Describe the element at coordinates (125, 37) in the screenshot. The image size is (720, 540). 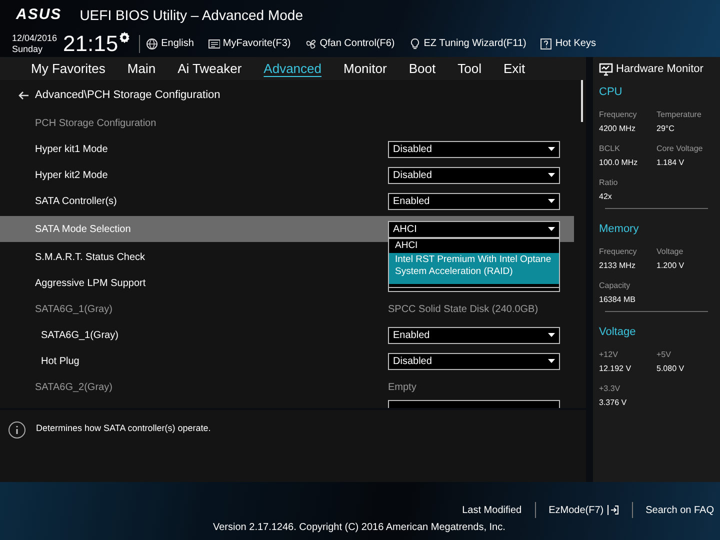
I see `settings-icon` at that location.